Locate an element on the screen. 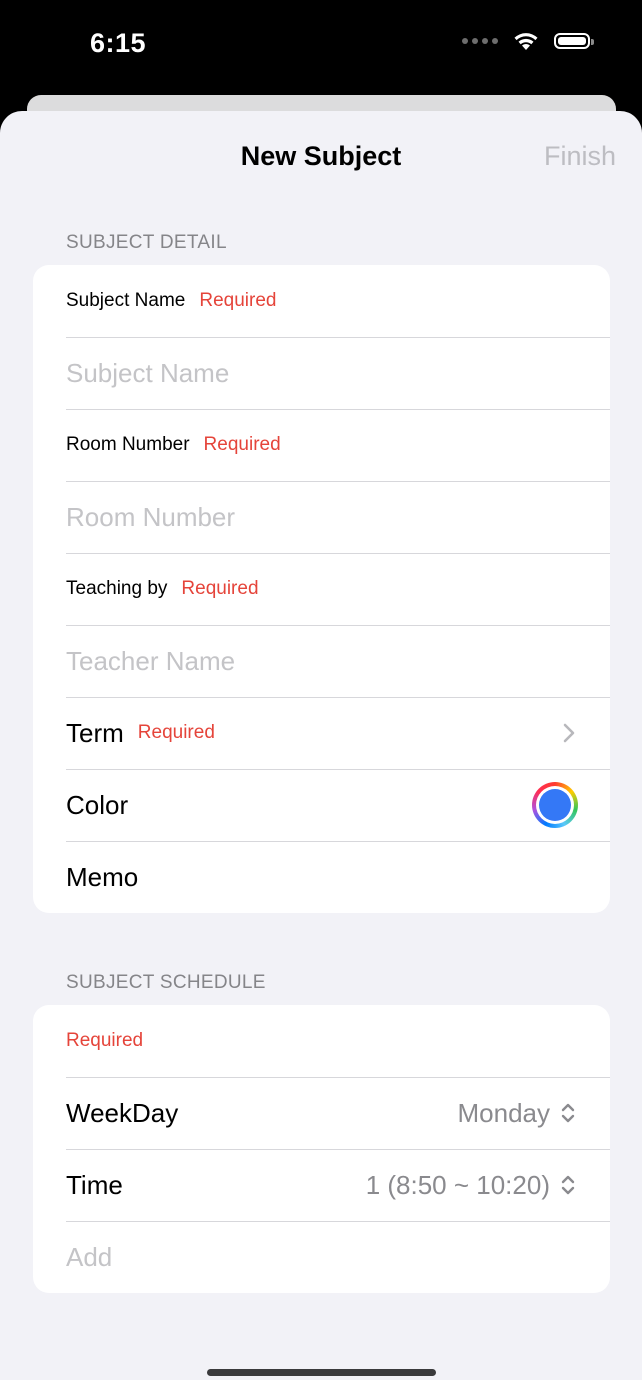  time-row: Time 1 (8:50 ~ 10:20) is located at coordinates (321, 1185).